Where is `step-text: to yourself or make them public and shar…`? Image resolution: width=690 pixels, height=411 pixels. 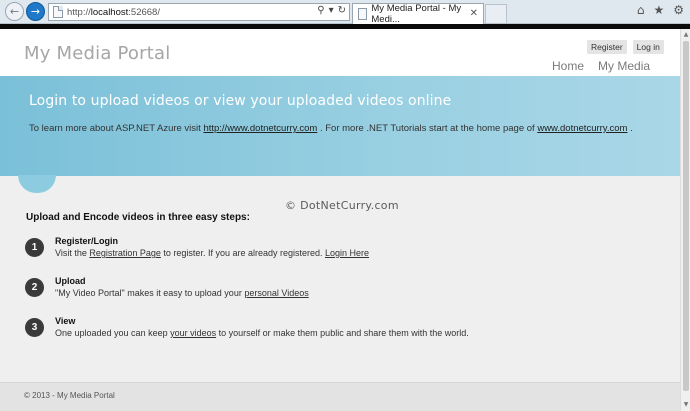
step-text: to yourself or make them public and shar… is located at coordinates (343, 333).